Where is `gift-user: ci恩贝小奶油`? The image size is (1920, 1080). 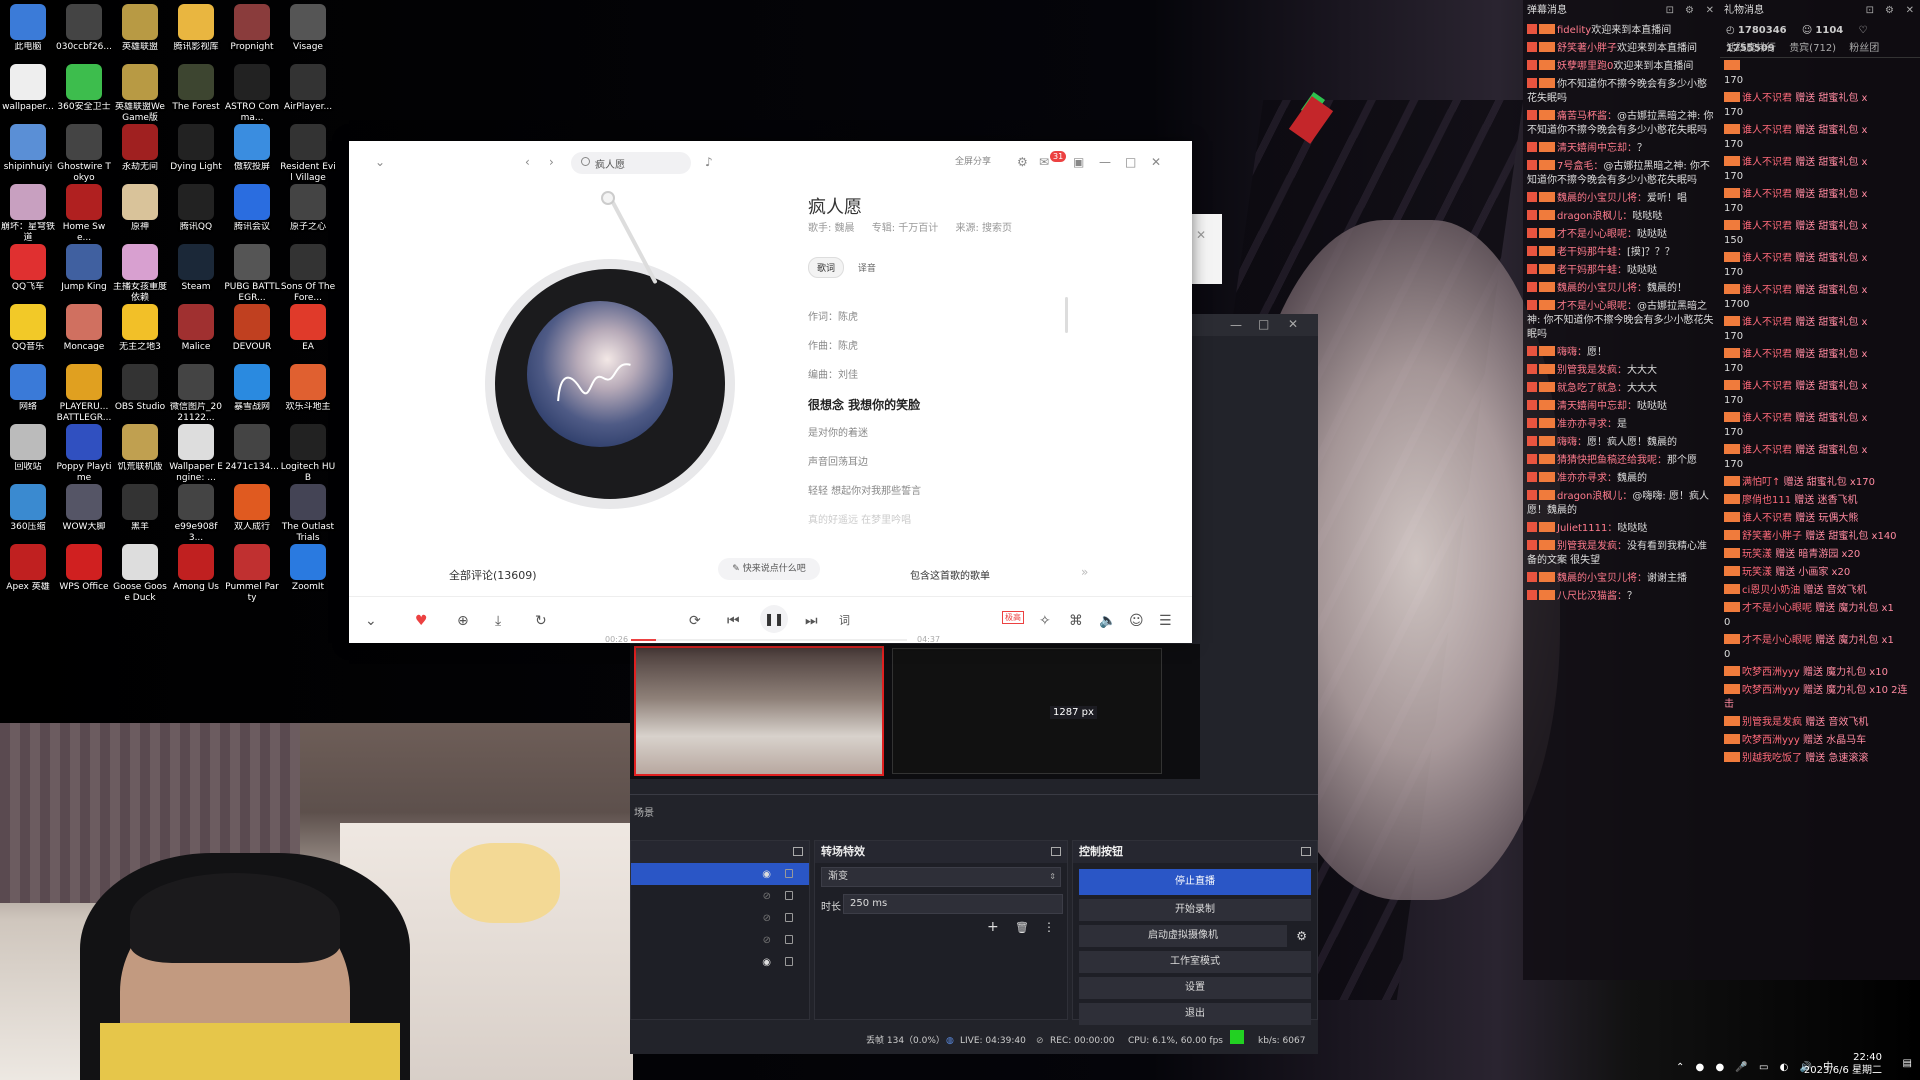
gift-user: ci恩贝小奶油 is located at coordinates (1771, 590).